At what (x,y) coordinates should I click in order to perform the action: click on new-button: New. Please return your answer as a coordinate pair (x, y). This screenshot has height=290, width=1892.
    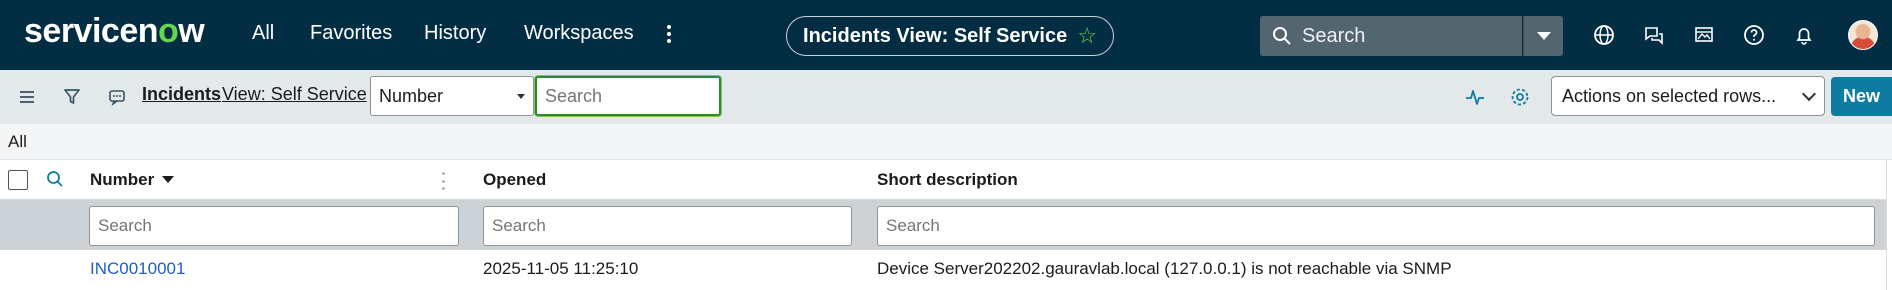
    Looking at the image, I should click on (1861, 96).